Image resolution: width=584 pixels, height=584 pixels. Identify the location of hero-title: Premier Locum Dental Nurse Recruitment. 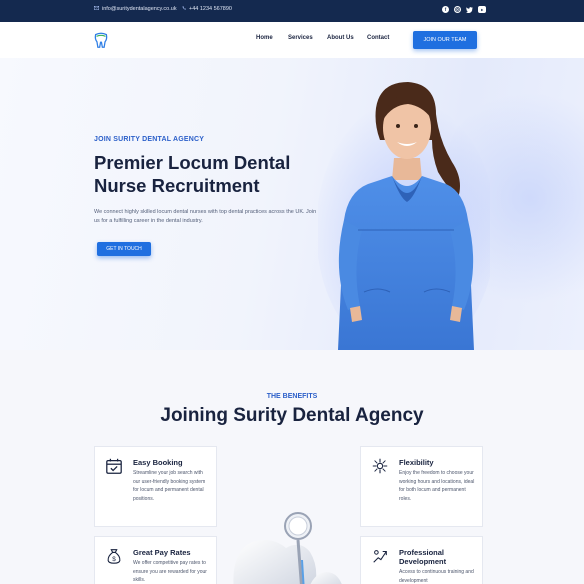
(192, 174).